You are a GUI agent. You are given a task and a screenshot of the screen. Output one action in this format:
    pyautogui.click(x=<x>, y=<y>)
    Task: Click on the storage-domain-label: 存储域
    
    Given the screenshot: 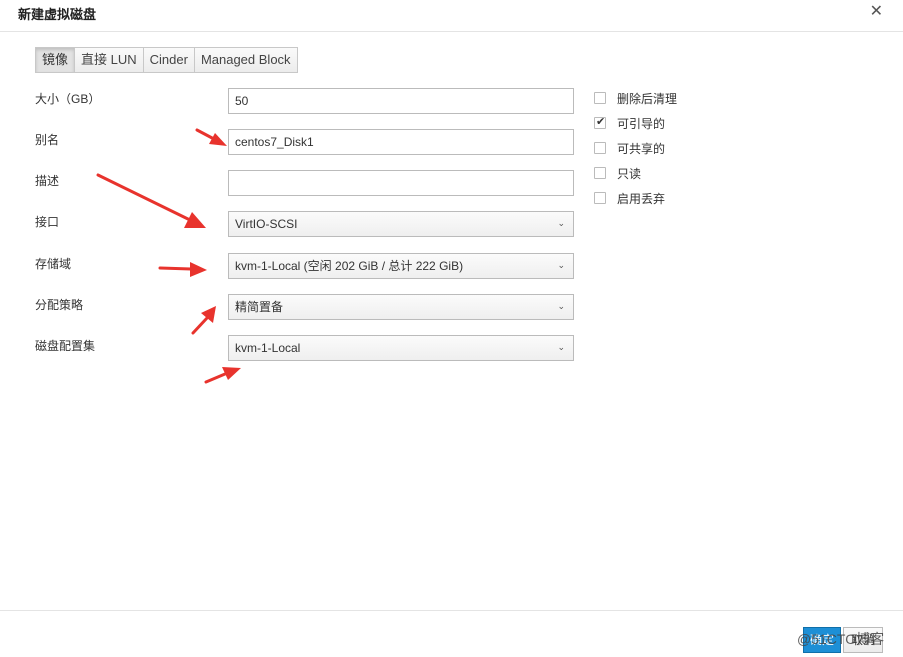 What is the action you would take?
    pyautogui.click(x=53, y=264)
    